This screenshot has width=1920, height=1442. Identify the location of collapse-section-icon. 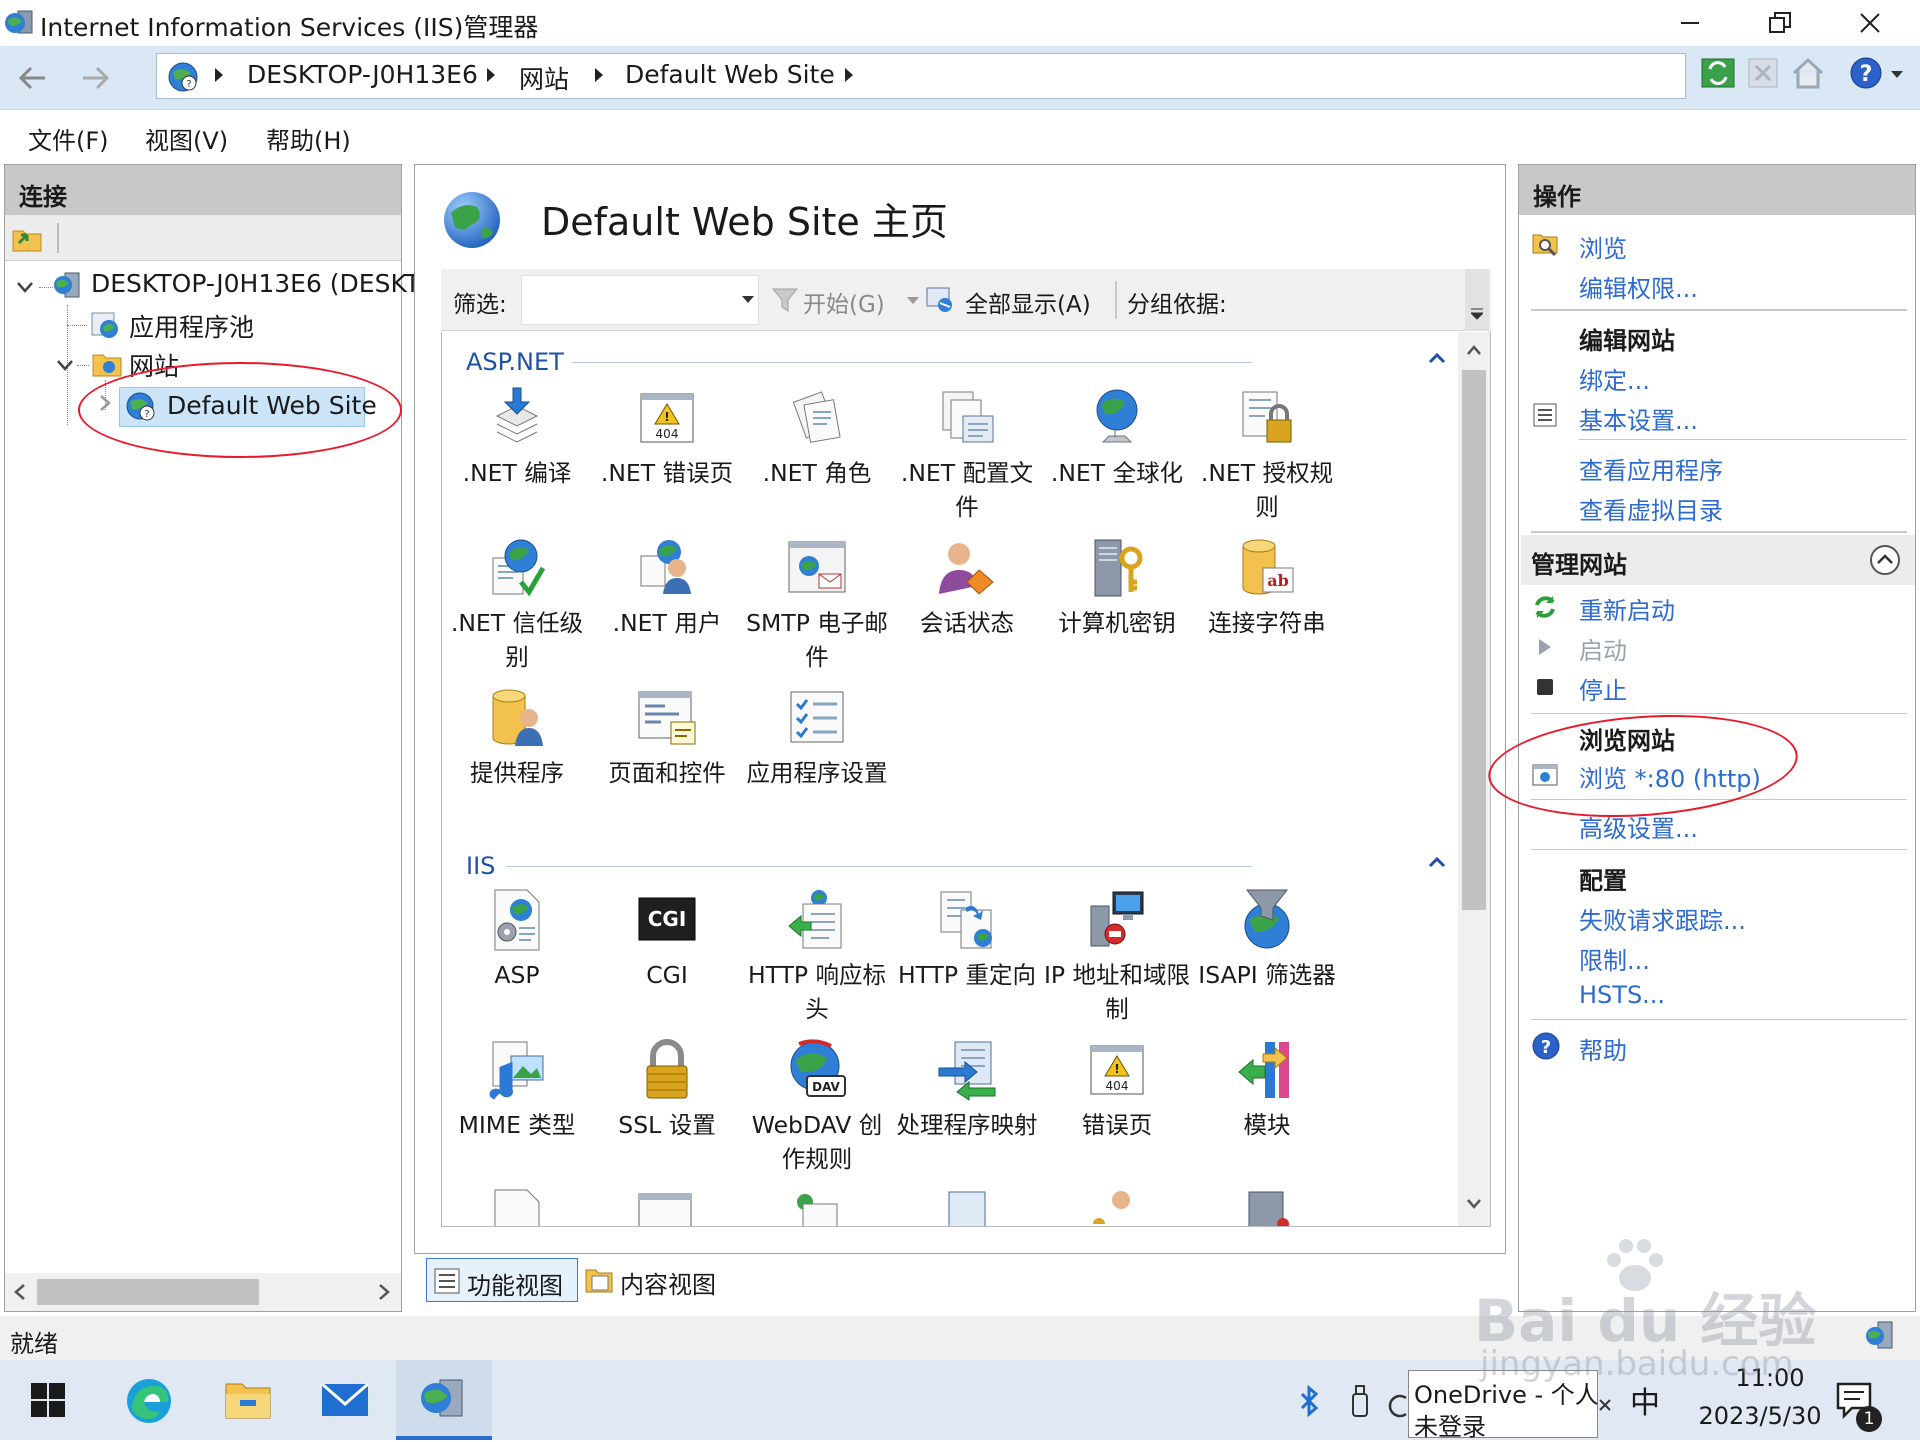
(1885, 560).